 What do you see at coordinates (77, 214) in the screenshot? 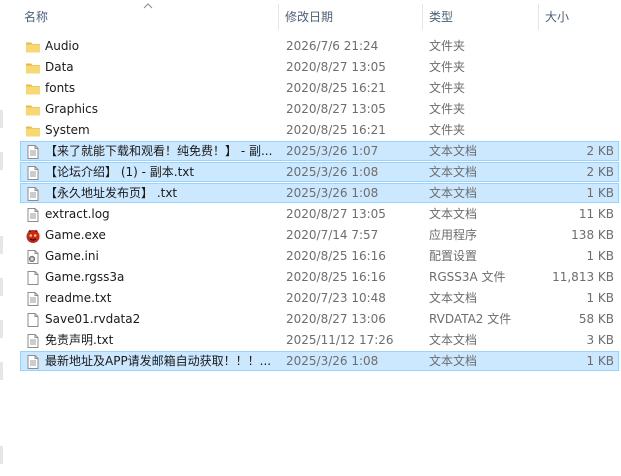
I see `file-name: extract.log` at bounding box center [77, 214].